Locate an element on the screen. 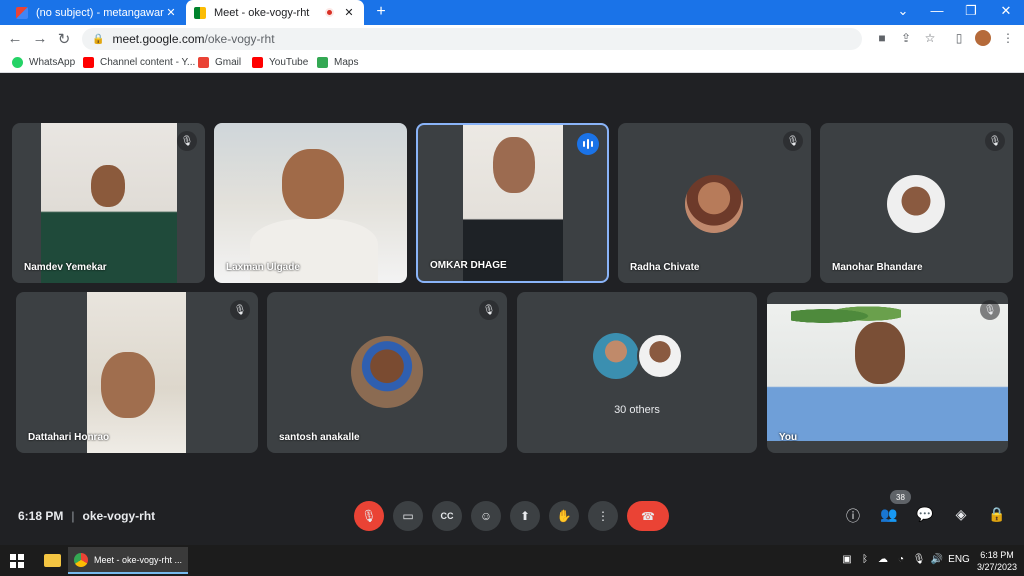 Image resolution: width=1024 pixels, height=576 pixels. captions-button: CC is located at coordinates (447, 516).